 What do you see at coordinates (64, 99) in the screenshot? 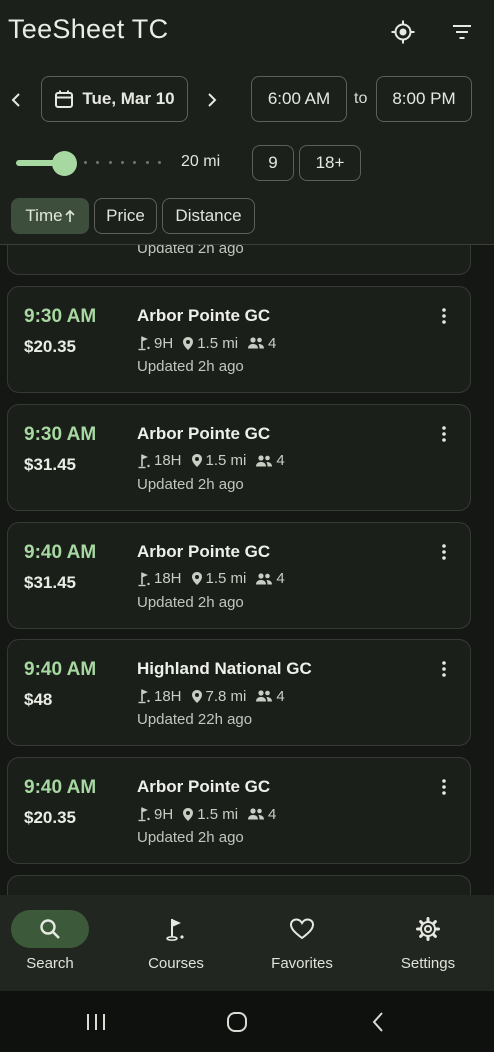
I see `calendar-icon` at bounding box center [64, 99].